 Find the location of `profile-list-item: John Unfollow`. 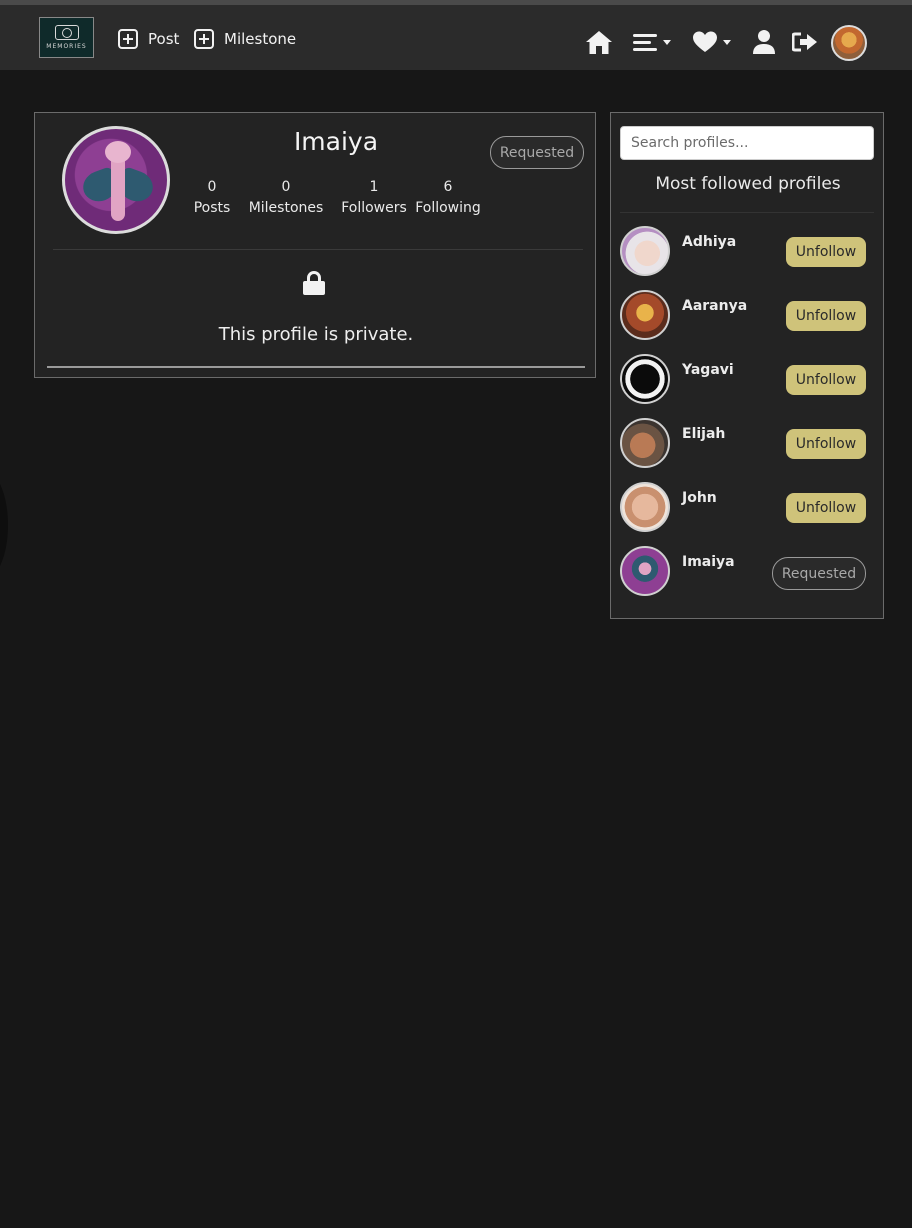

profile-list-item: John Unfollow is located at coordinates (747, 507).